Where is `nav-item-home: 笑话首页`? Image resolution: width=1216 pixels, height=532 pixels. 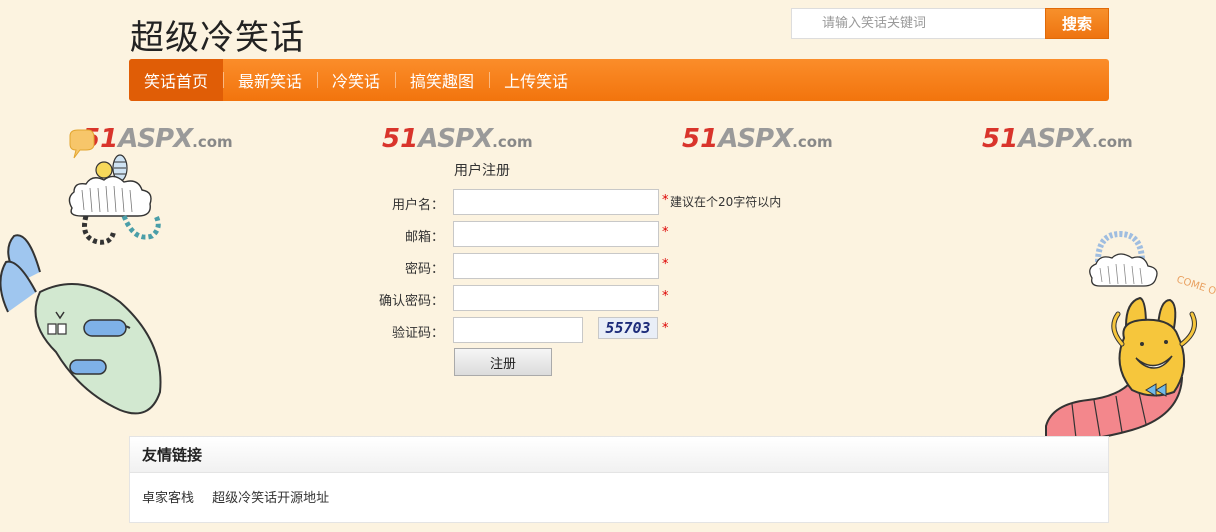
nav-item-home: 笑话首页 is located at coordinates (176, 80).